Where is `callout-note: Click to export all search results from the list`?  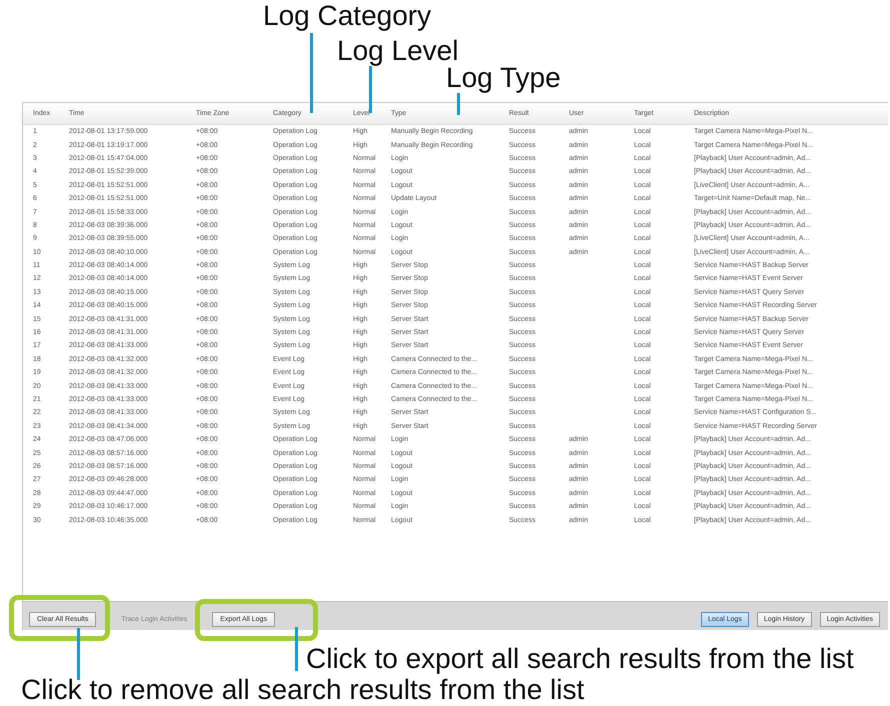 callout-note: Click to export all search results from the list is located at coordinates (580, 659).